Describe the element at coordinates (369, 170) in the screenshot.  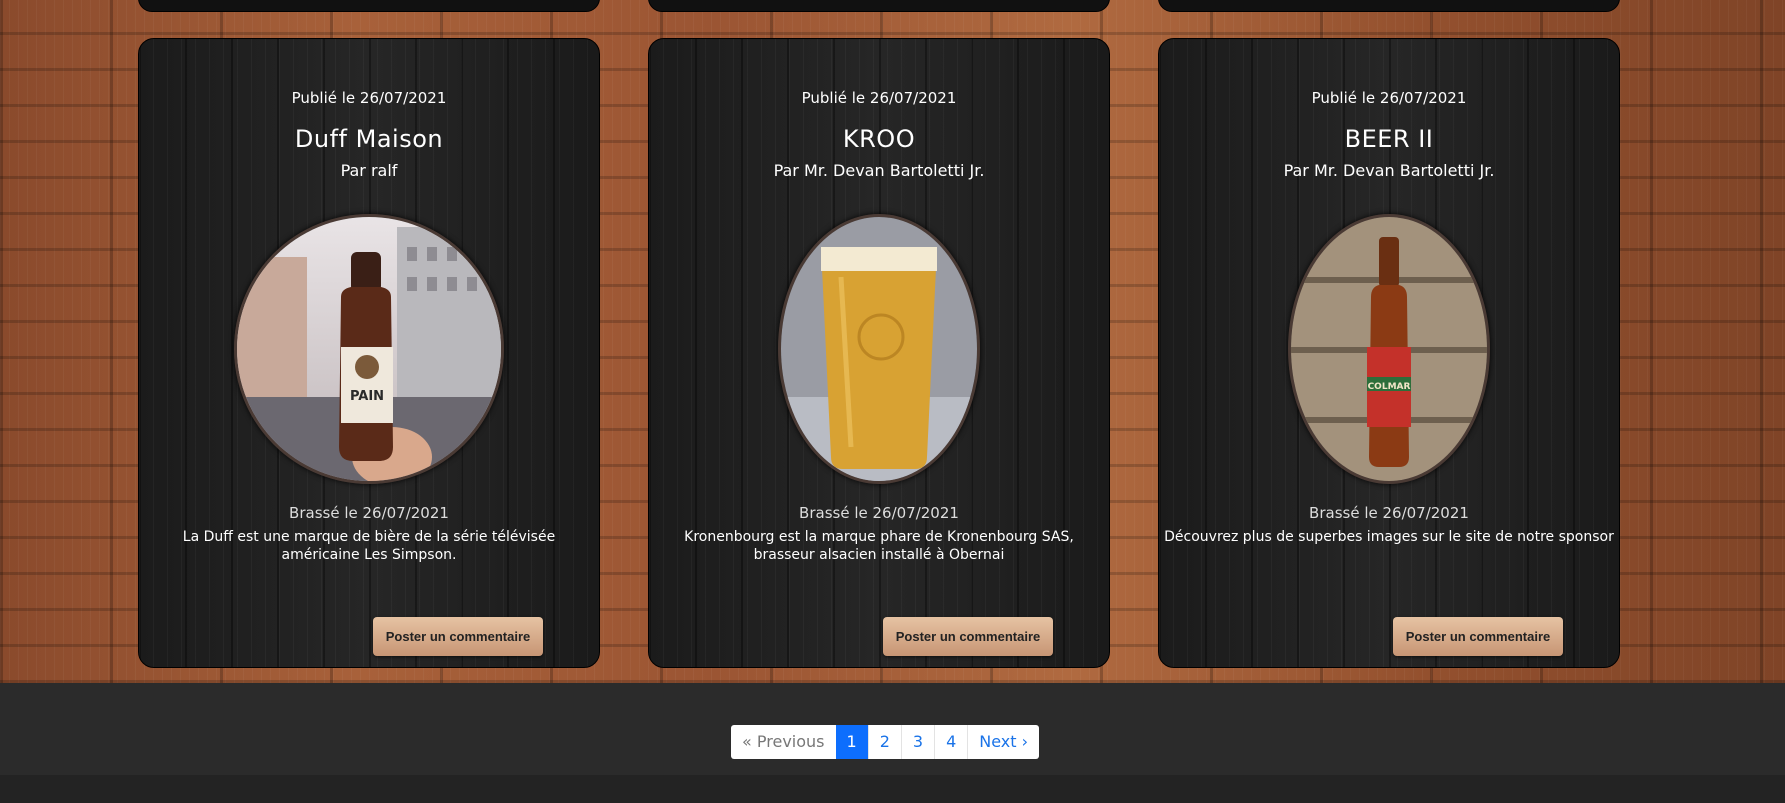
I see `beer-author: Par ralf` at that location.